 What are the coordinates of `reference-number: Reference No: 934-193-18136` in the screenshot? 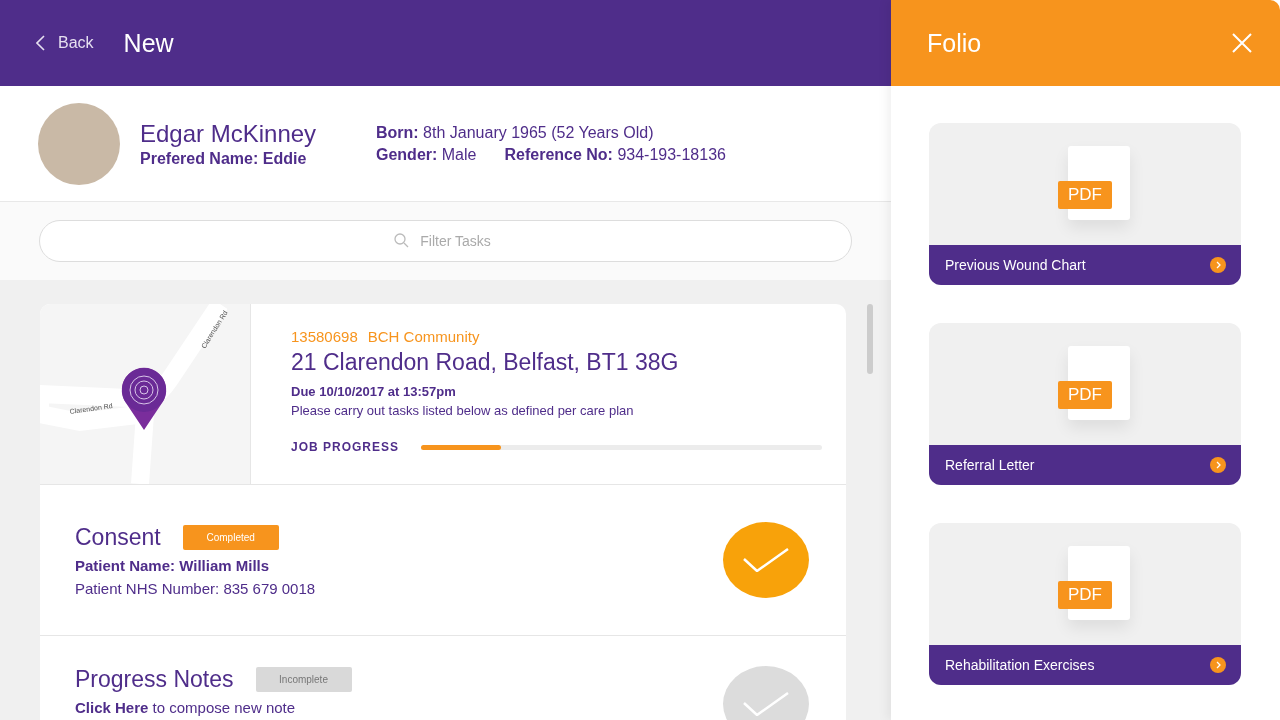 It's located at (615, 154).